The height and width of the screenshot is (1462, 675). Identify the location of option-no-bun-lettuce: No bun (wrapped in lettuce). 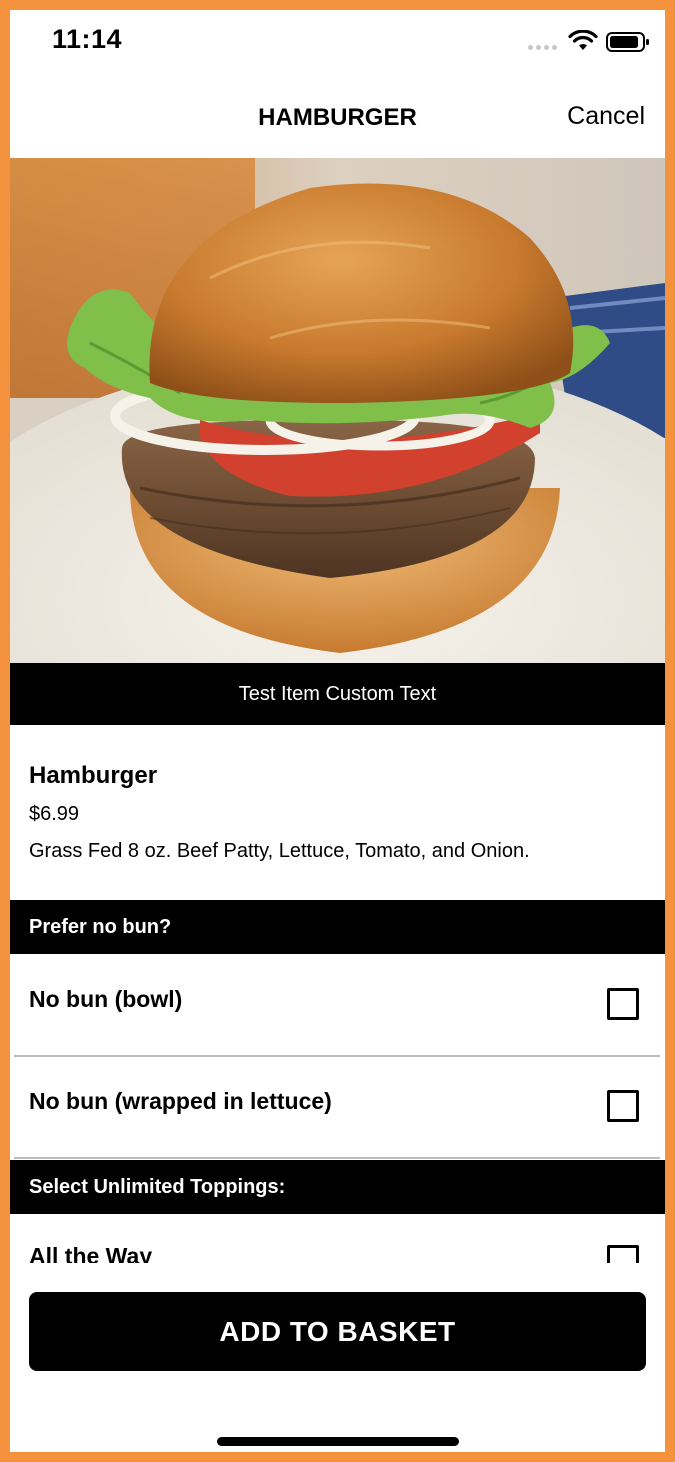
(337, 1107).